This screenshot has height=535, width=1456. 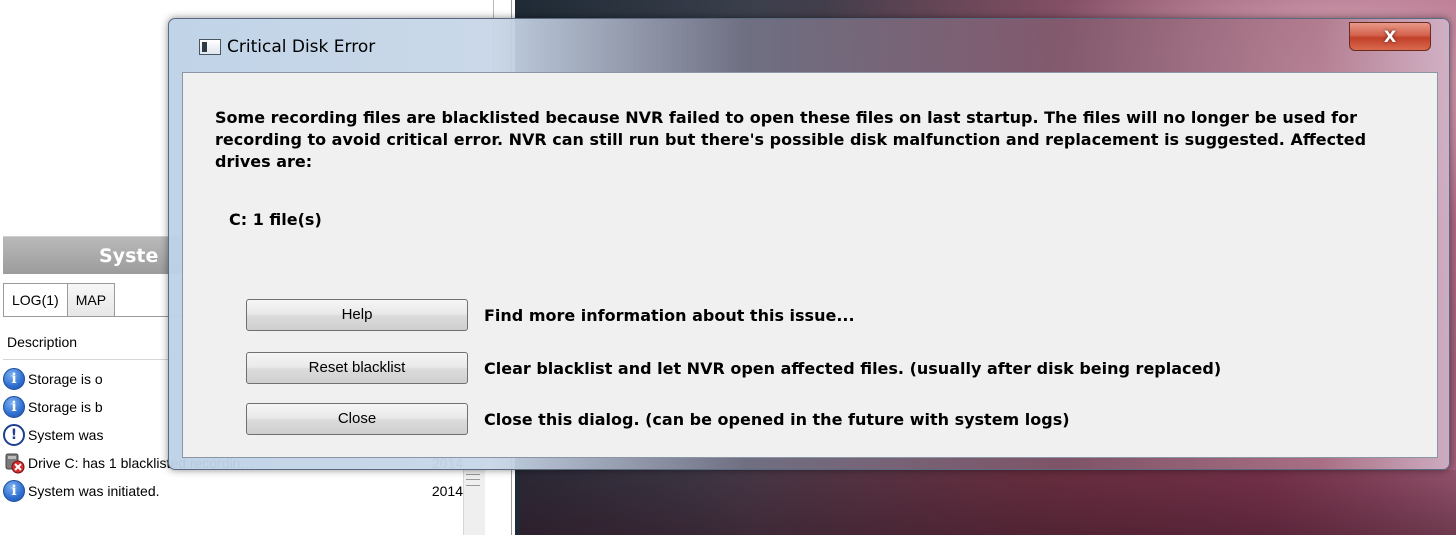 I want to click on tab-log: LOG(1), so click(x=35, y=300).